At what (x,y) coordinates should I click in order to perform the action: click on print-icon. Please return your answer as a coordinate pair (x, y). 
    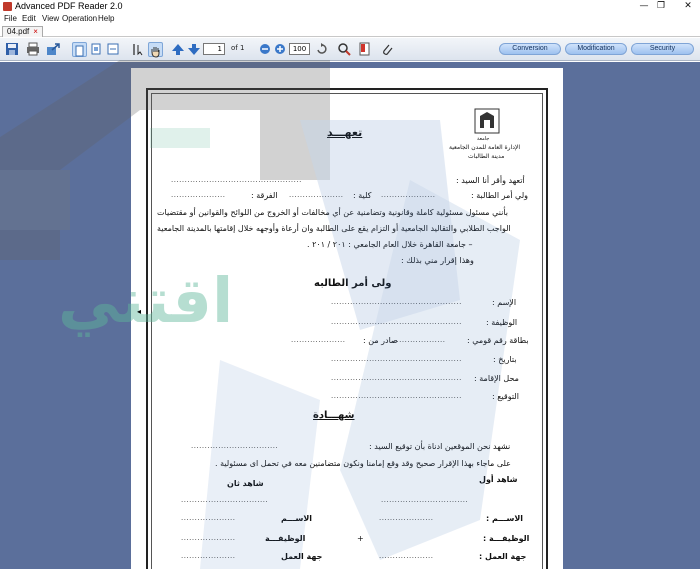
    Looking at the image, I should click on (33, 49).